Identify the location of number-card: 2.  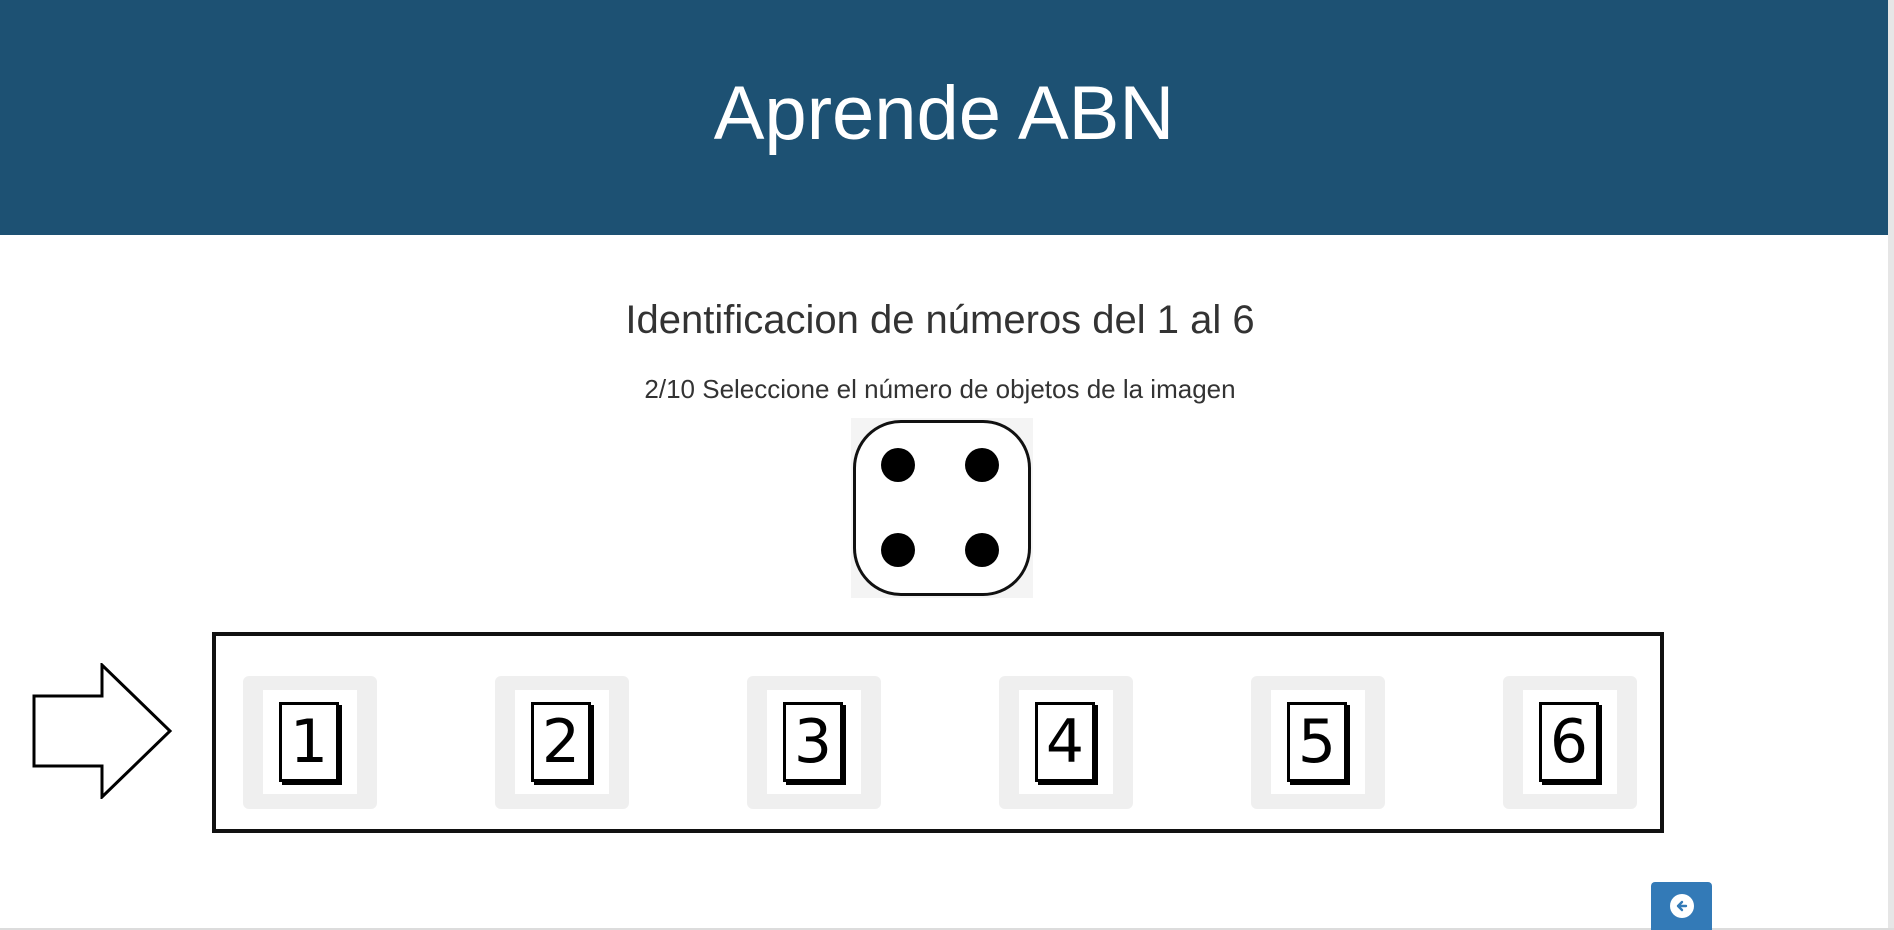
(561, 742).